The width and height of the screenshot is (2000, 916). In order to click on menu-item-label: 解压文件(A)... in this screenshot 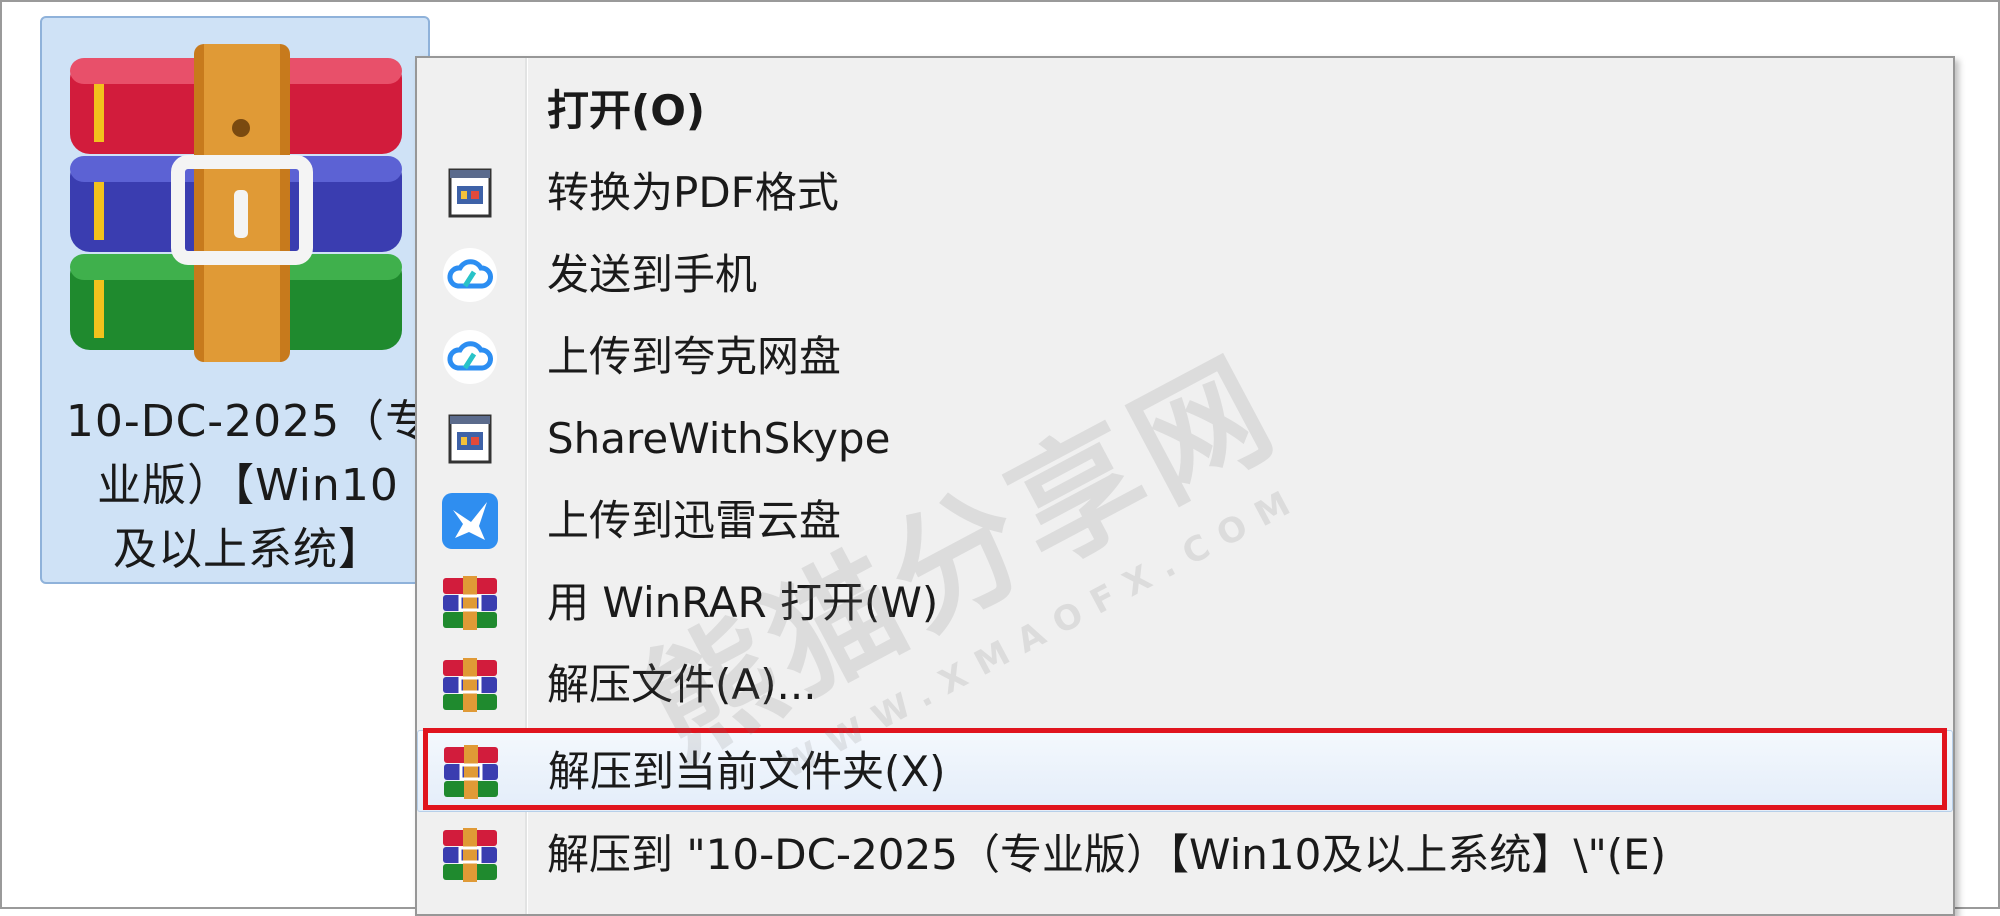, I will do `click(682, 684)`.